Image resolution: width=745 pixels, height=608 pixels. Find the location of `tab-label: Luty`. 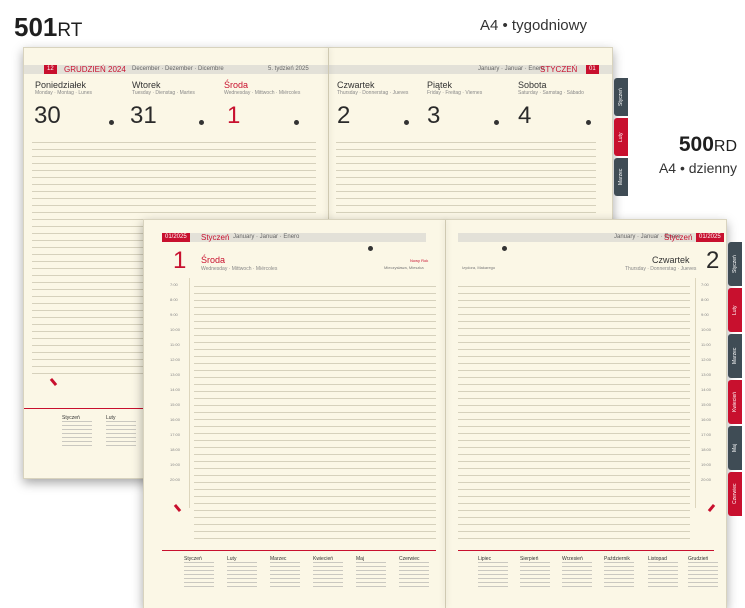

tab-label: Luty is located at coordinates (735, 310).